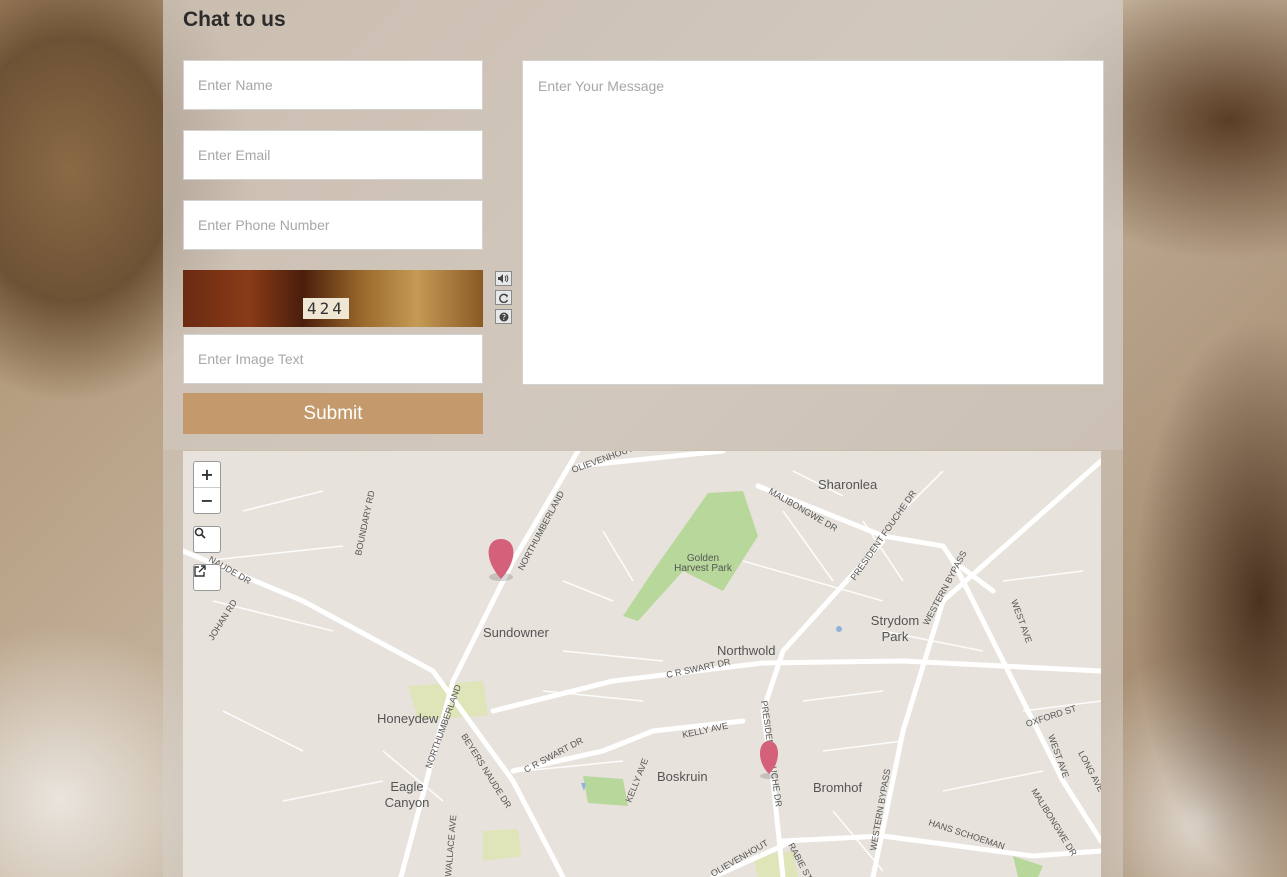 This screenshot has height=877, width=1287. What do you see at coordinates (838, 787) in the screenshot?
I see `label-bromhof: Bromhof` at bounding box center [838, 787].